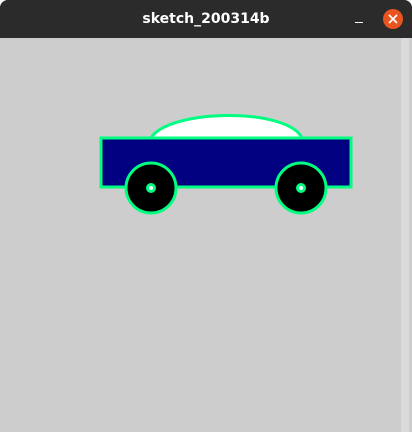  I want to click on close-button, so click(393, 19).